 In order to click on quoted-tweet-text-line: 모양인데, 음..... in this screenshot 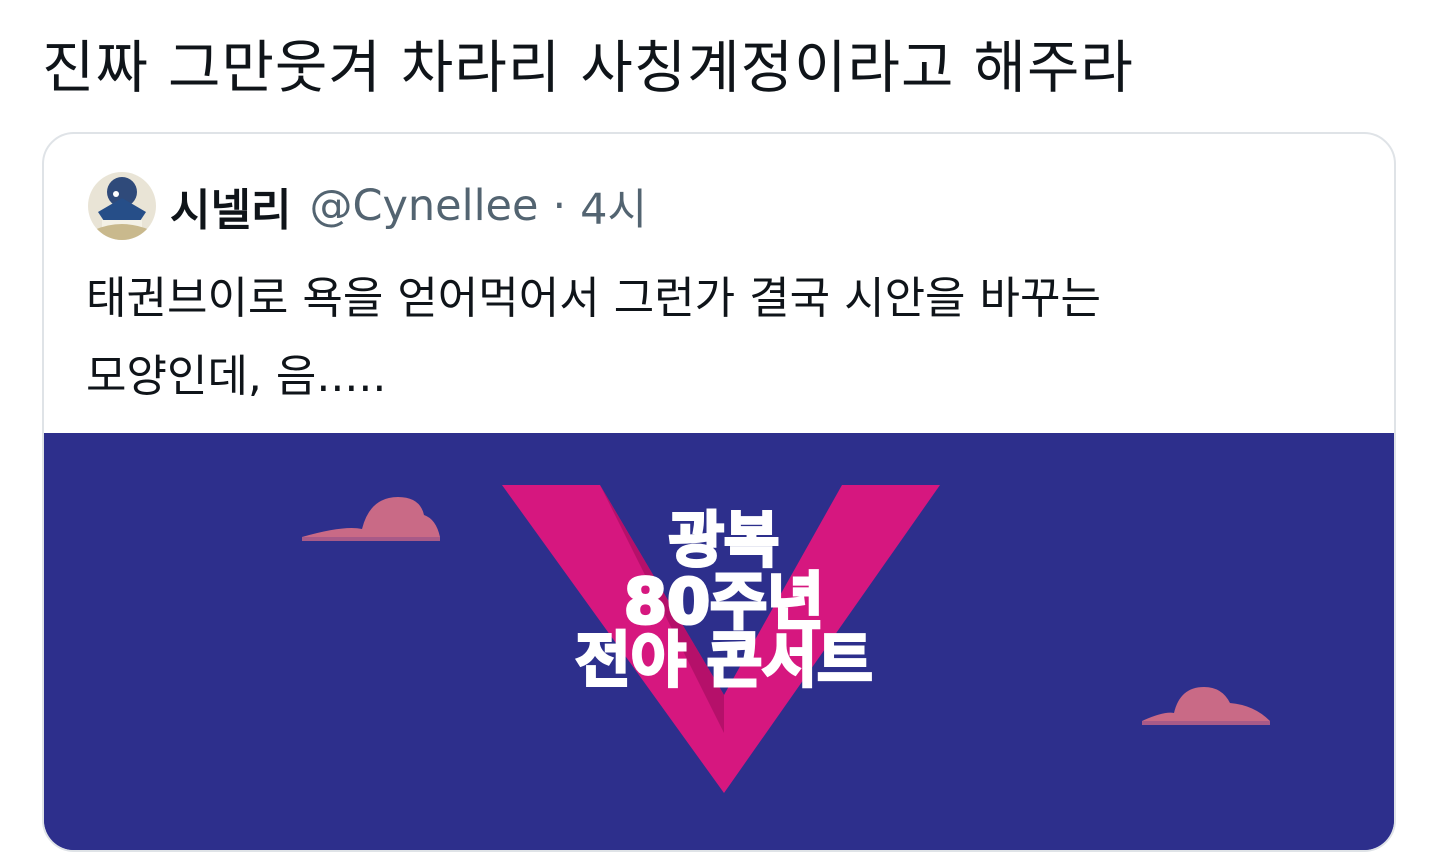, I will do `click(236, 376)`.